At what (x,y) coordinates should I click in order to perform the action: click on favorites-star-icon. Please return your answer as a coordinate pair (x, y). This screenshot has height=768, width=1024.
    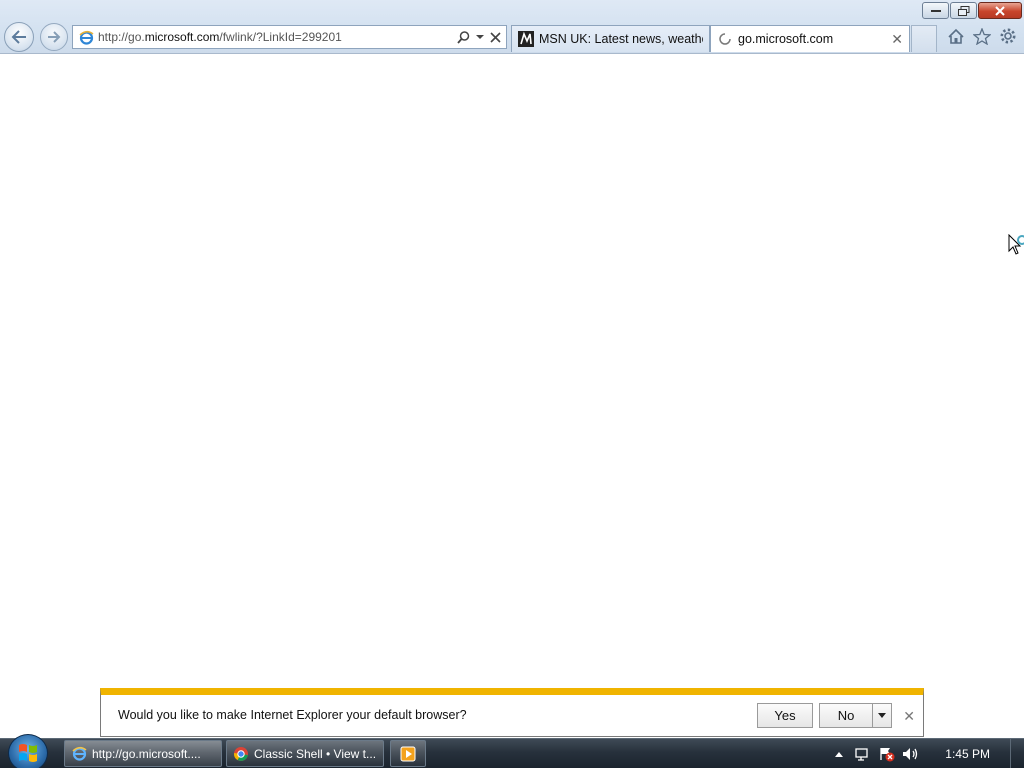
    Looking at the image, I should click on (982, 36).